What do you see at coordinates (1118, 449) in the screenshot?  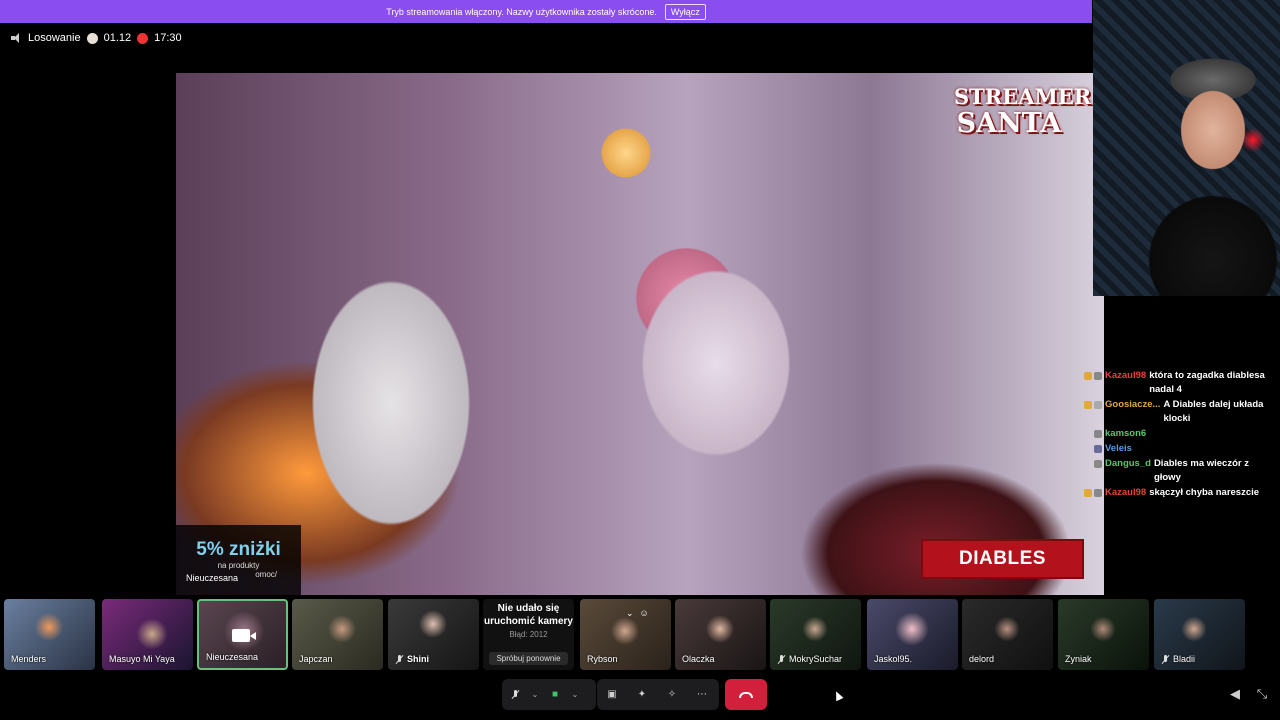 I see `chat-username: Veleis` at bounding box center [1118, 449].